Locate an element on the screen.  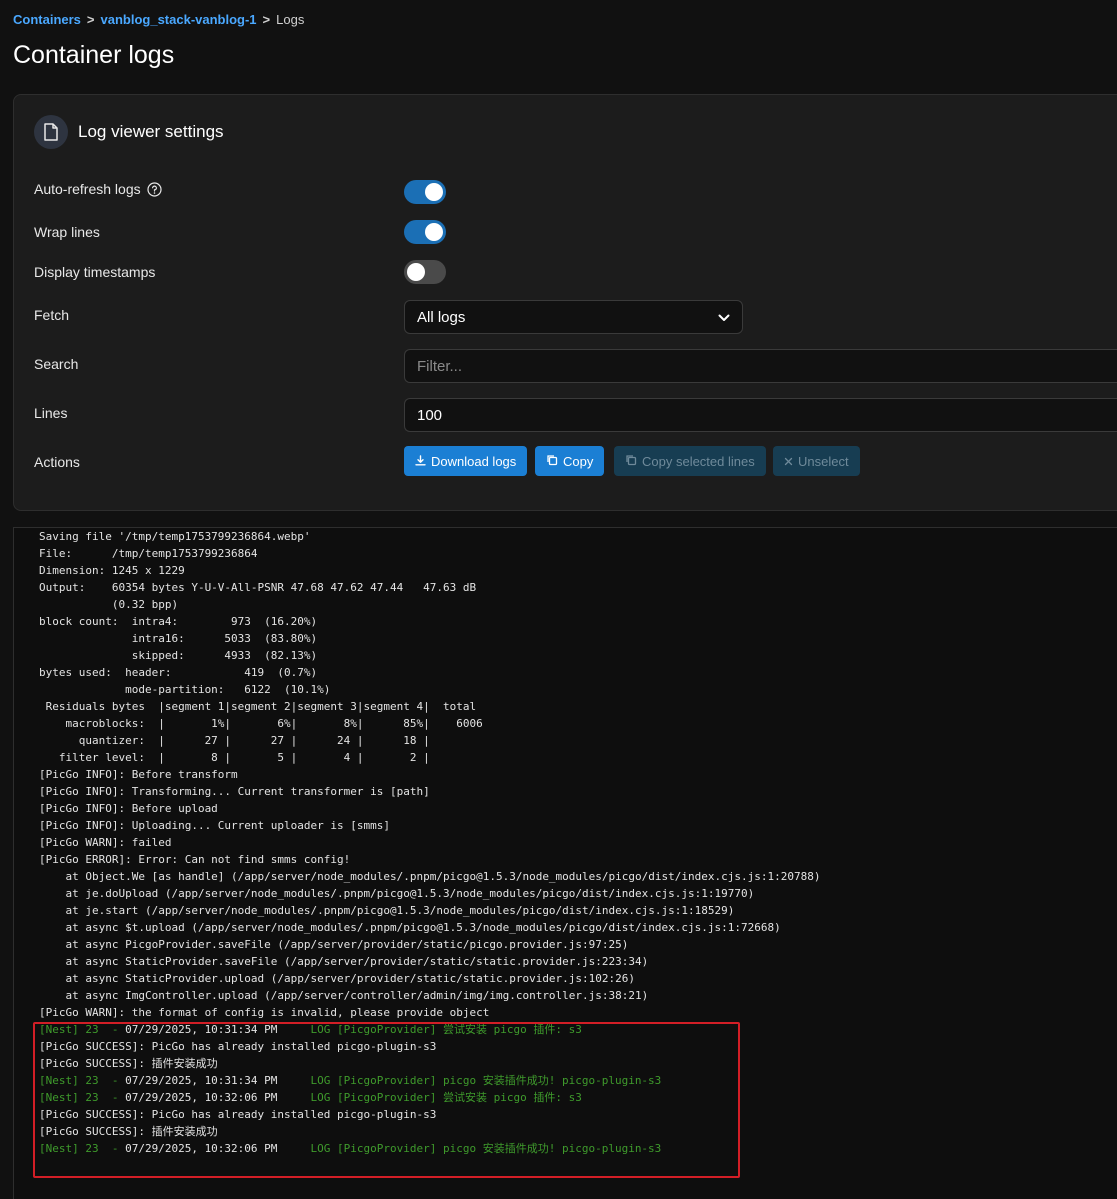
display-timestamps-row: Display timestamps is located at coordinates (94, 272).